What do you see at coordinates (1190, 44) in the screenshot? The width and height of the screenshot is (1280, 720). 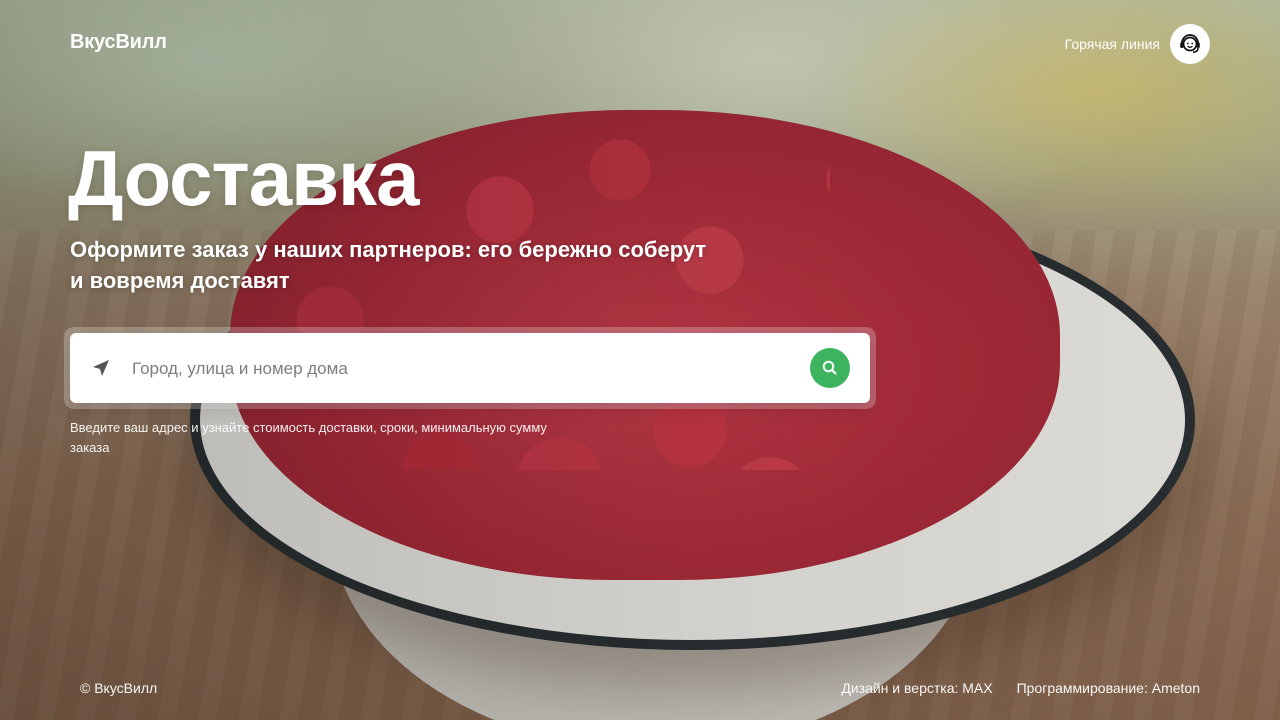 I see `support-agent-icon` at bounding box center [1190, 44].